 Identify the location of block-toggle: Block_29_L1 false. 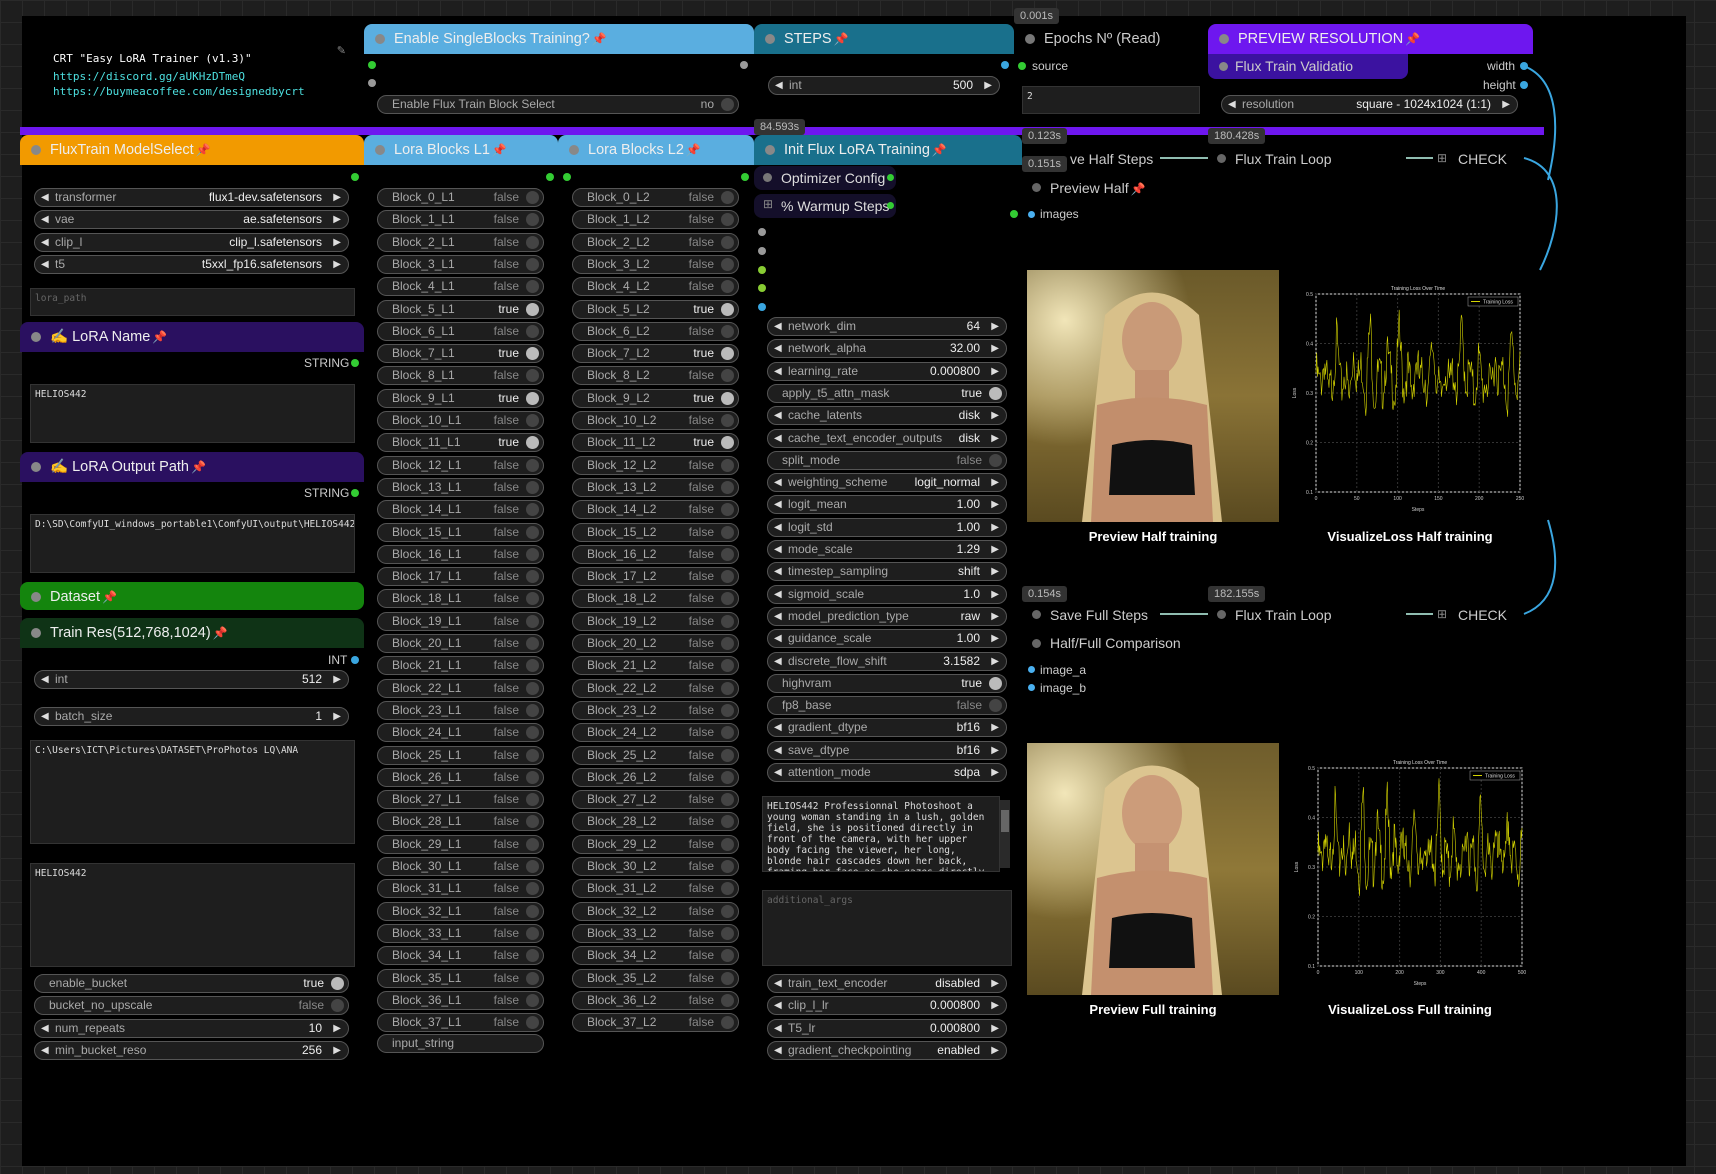
(460, 844).